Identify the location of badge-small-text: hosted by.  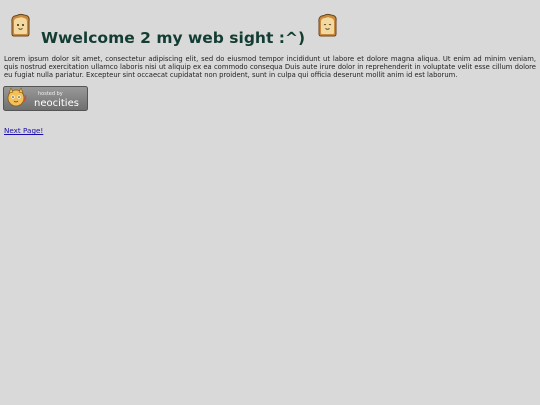
(50, 94).